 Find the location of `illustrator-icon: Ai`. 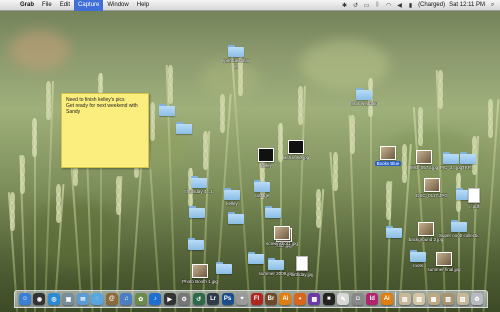

illustrator-icon: Ai is located at coordinates (285, 299).